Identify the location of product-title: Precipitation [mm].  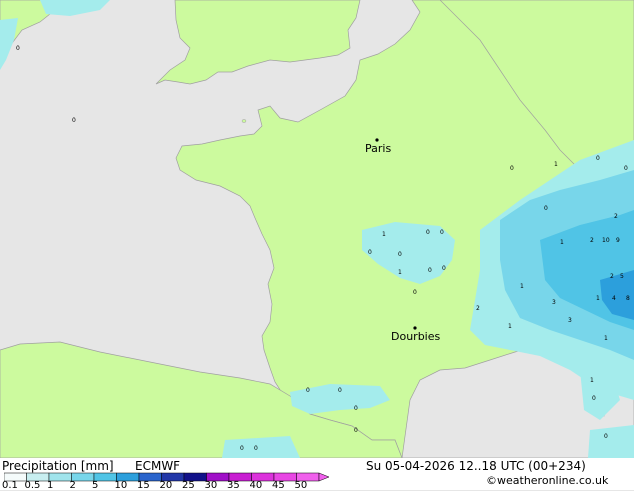
(58, 466).